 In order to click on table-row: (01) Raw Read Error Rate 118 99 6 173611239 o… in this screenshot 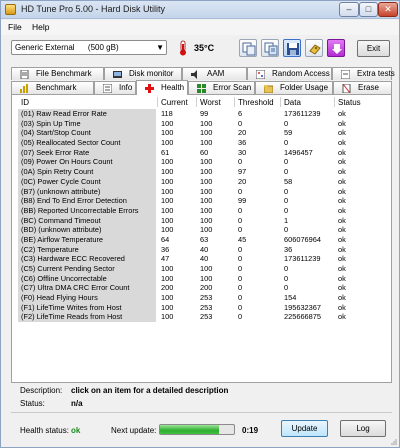, I will do `click(201, 114)`.